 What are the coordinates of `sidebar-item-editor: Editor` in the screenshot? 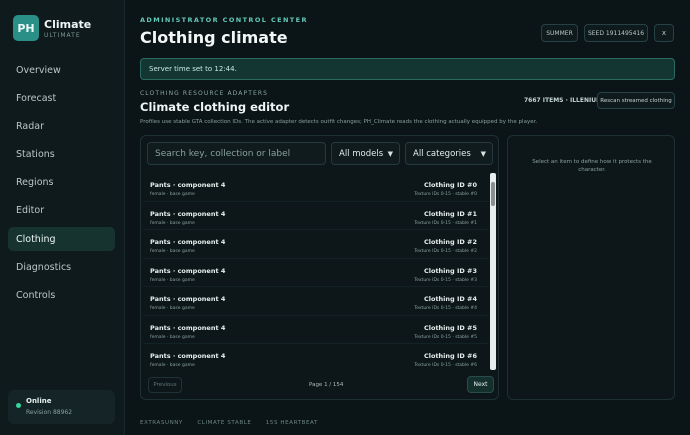 It's located at (61, 211).